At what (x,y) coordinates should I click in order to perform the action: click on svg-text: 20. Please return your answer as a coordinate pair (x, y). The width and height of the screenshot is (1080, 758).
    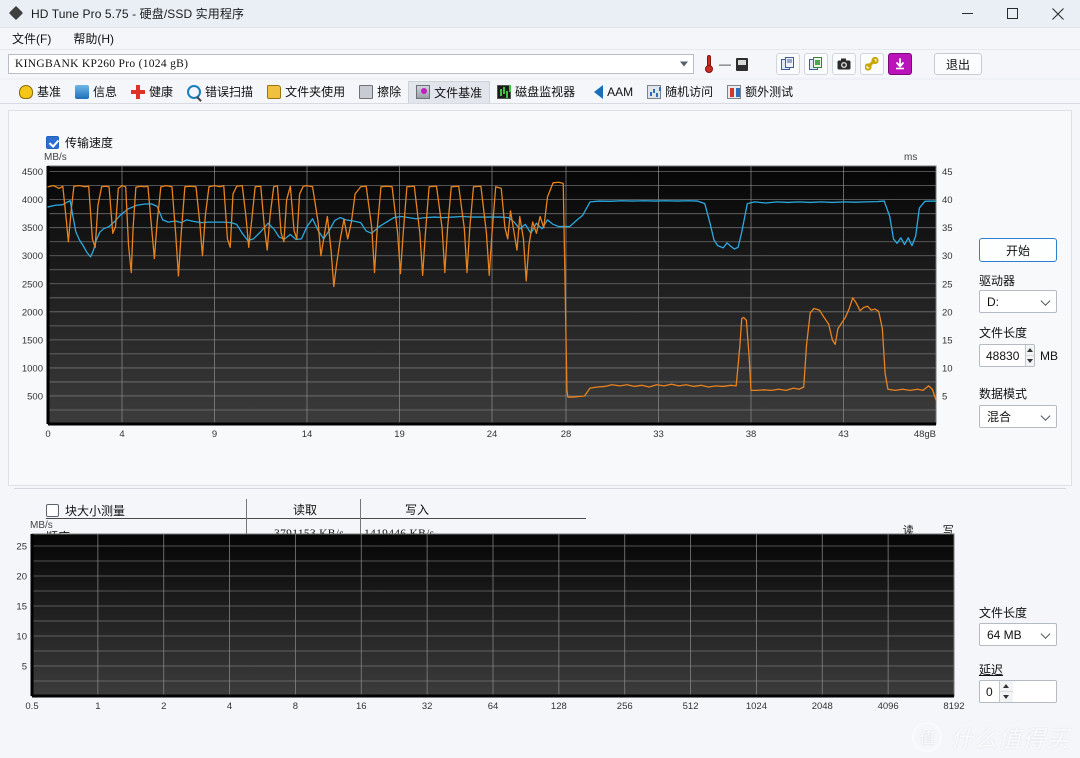
    Looking at the image, I should click on (947, 312).